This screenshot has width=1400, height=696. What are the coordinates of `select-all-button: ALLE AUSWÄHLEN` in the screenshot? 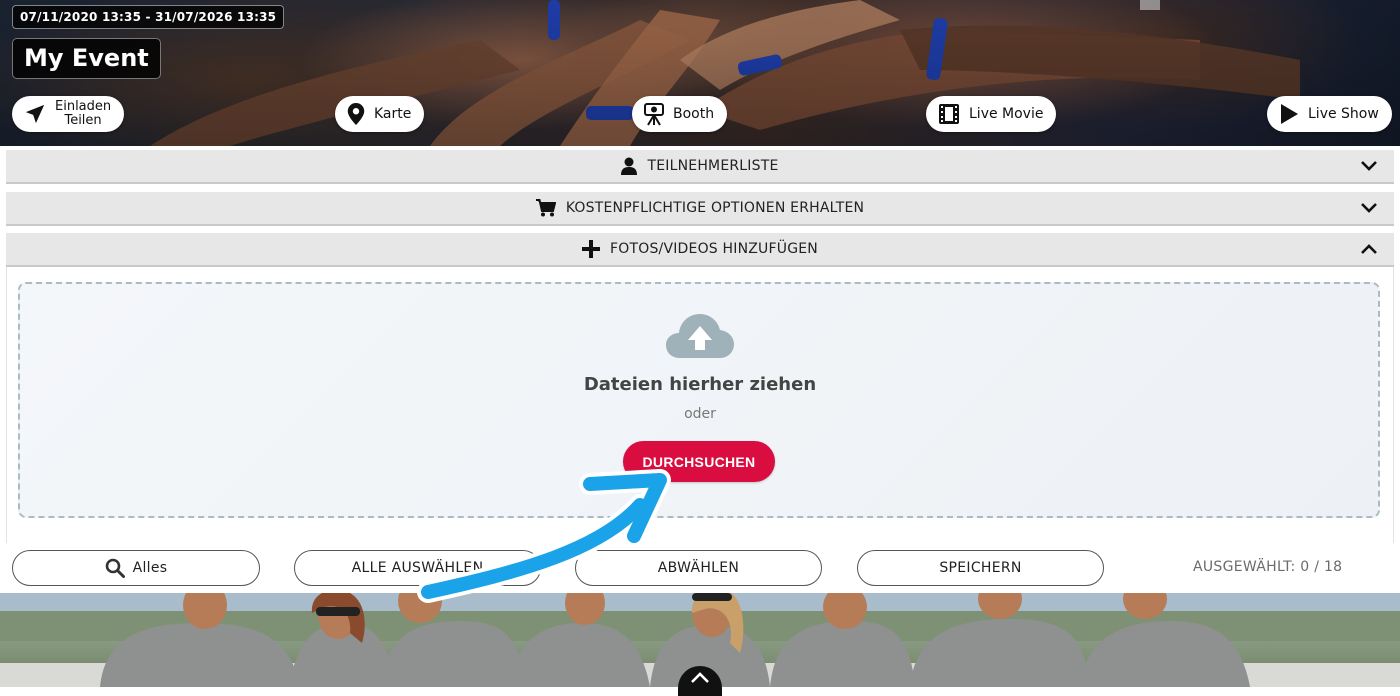 It's located at (417, 568).